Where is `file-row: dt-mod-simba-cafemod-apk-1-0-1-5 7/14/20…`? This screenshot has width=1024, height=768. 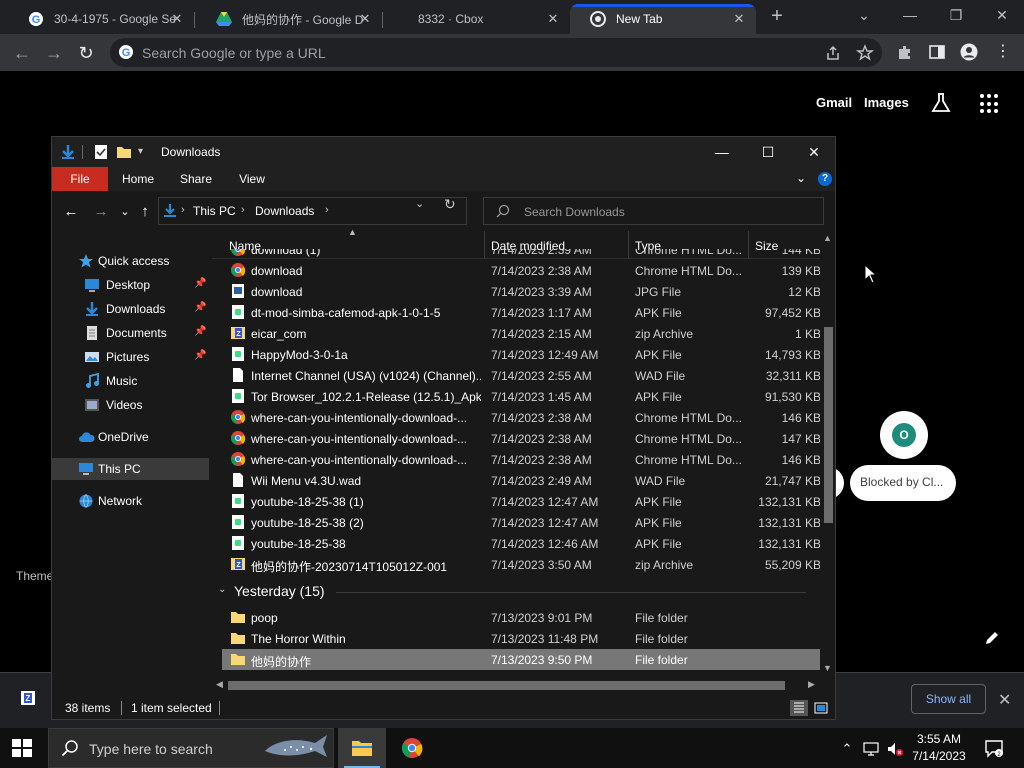
file-row: dt-mod-simba-cafemod-apk-1-0-1-5 7/14/20… is located at coordinates (521, 312).